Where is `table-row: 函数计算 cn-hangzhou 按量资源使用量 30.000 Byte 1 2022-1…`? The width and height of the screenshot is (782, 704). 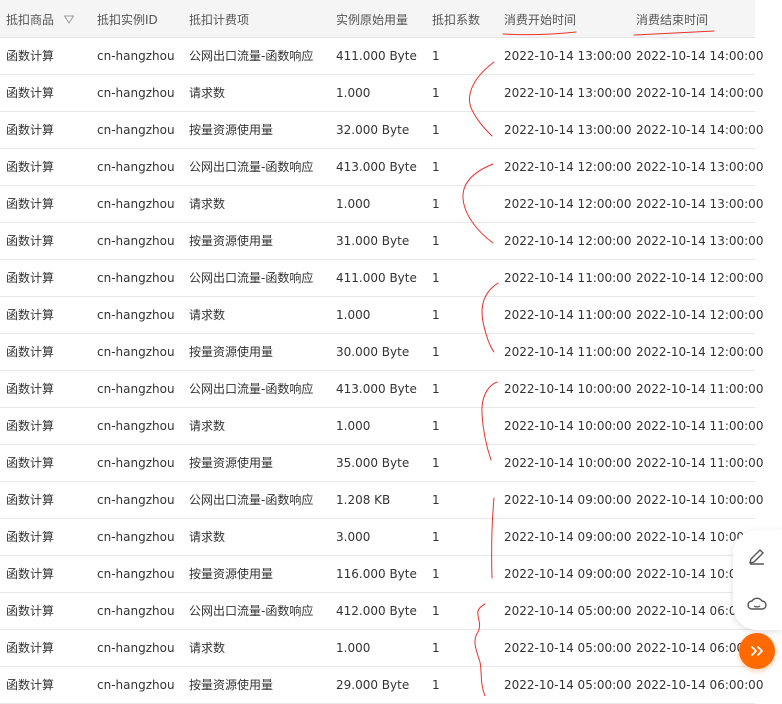 table-row: 函数计算 cn-hangzhou 按量资源使用量 30.000 Byte 1 2022-1… is located at coordinates (381, 352).